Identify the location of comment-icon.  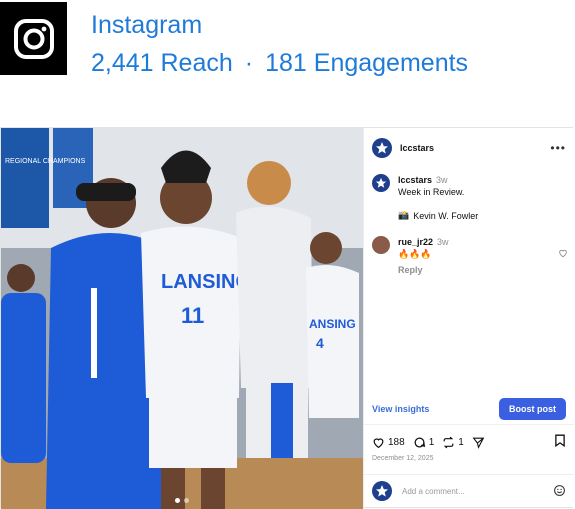
(419, 442).